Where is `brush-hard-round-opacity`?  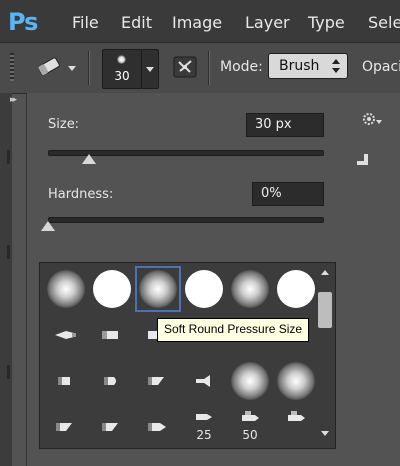 brush-hard-round-opacity is located at coordinates (296, 289).